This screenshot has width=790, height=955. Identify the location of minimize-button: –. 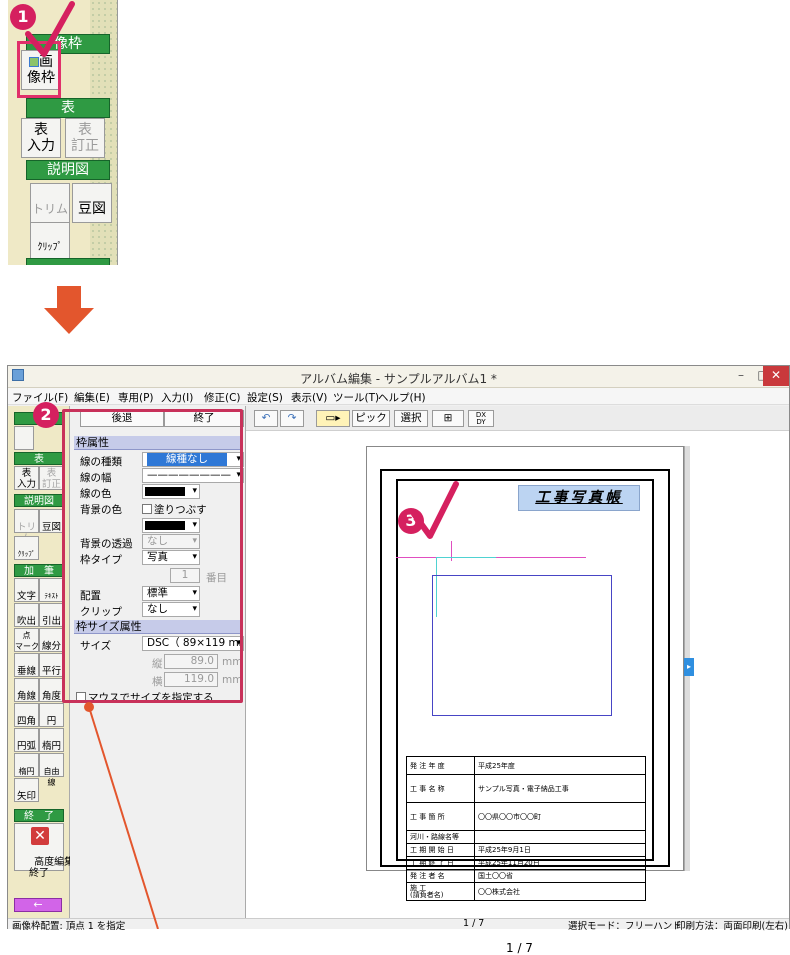
(741, 376).